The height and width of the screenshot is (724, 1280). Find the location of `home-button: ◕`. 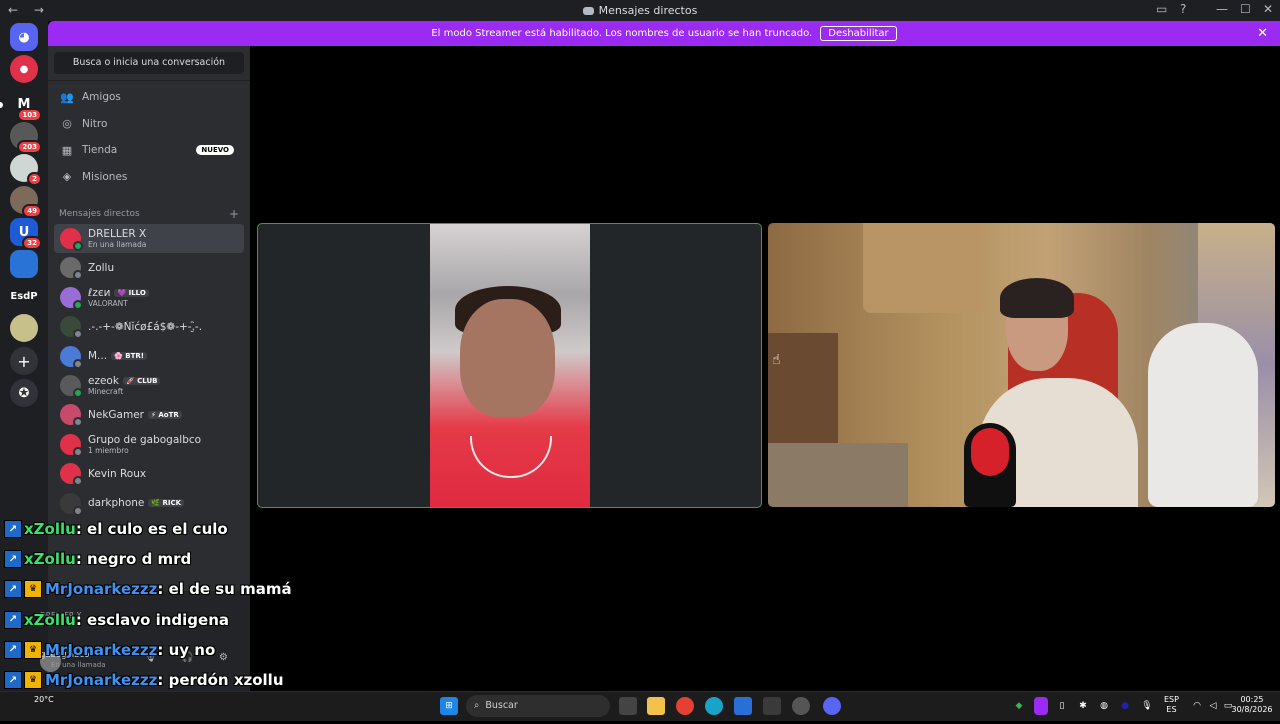

home-button: ◕ is located at coordinates (24, 37).